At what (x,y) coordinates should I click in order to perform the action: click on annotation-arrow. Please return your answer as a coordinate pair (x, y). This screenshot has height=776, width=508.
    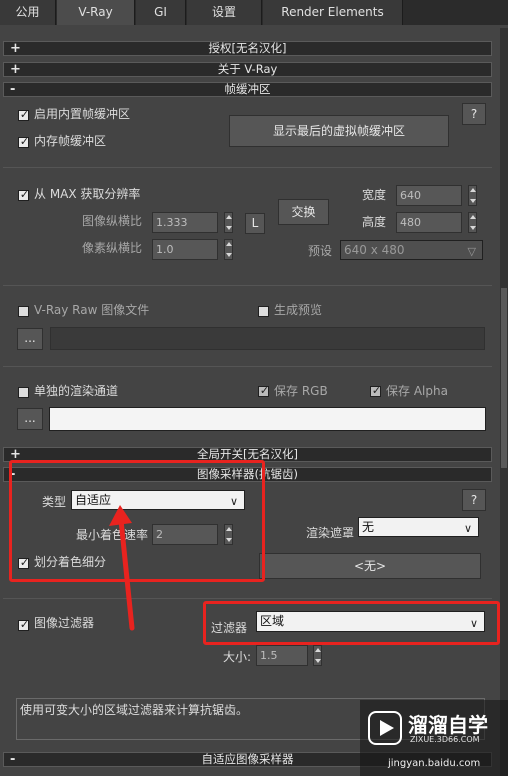
    Looking at the image, I should click on (122, 568).